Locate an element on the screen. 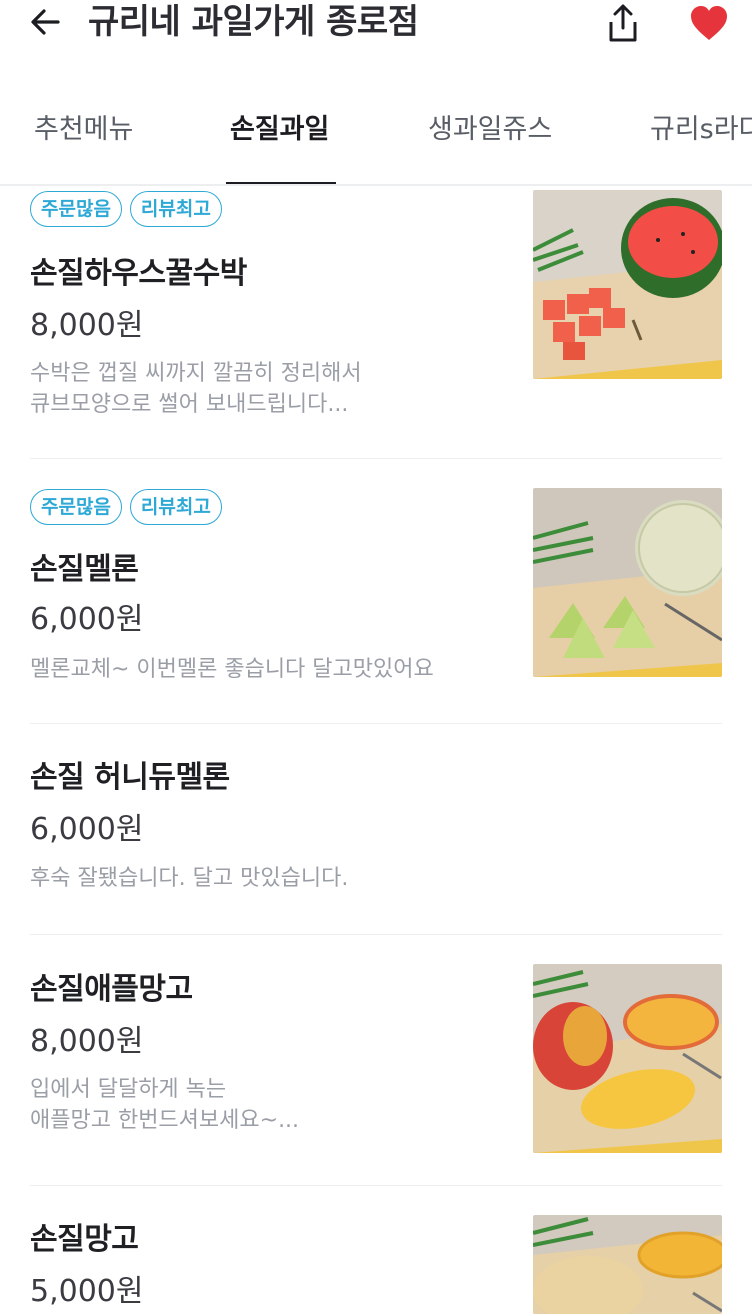 Image resolution: width=752 pixels, height=1314 pixels. heart-icon is located at coordinates (709, 23).